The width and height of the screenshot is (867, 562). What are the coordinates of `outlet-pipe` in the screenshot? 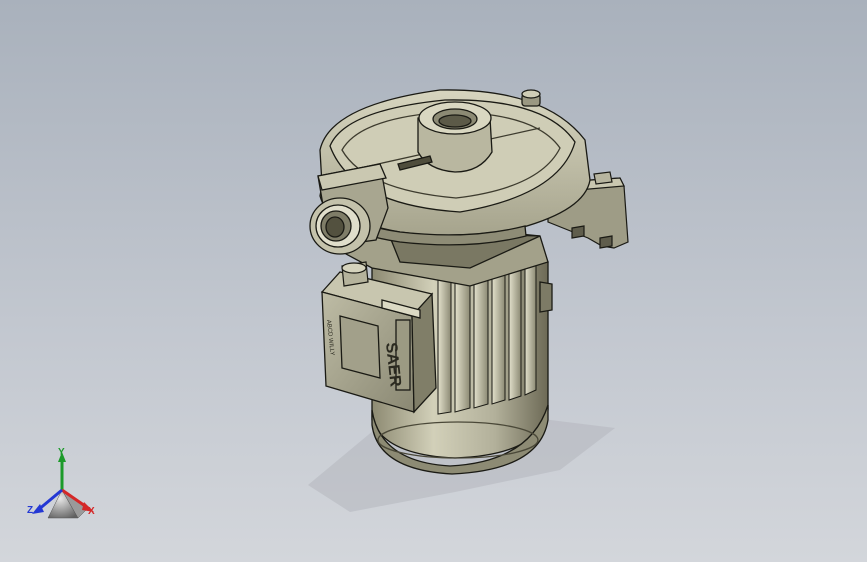 It's located at (349, 209).